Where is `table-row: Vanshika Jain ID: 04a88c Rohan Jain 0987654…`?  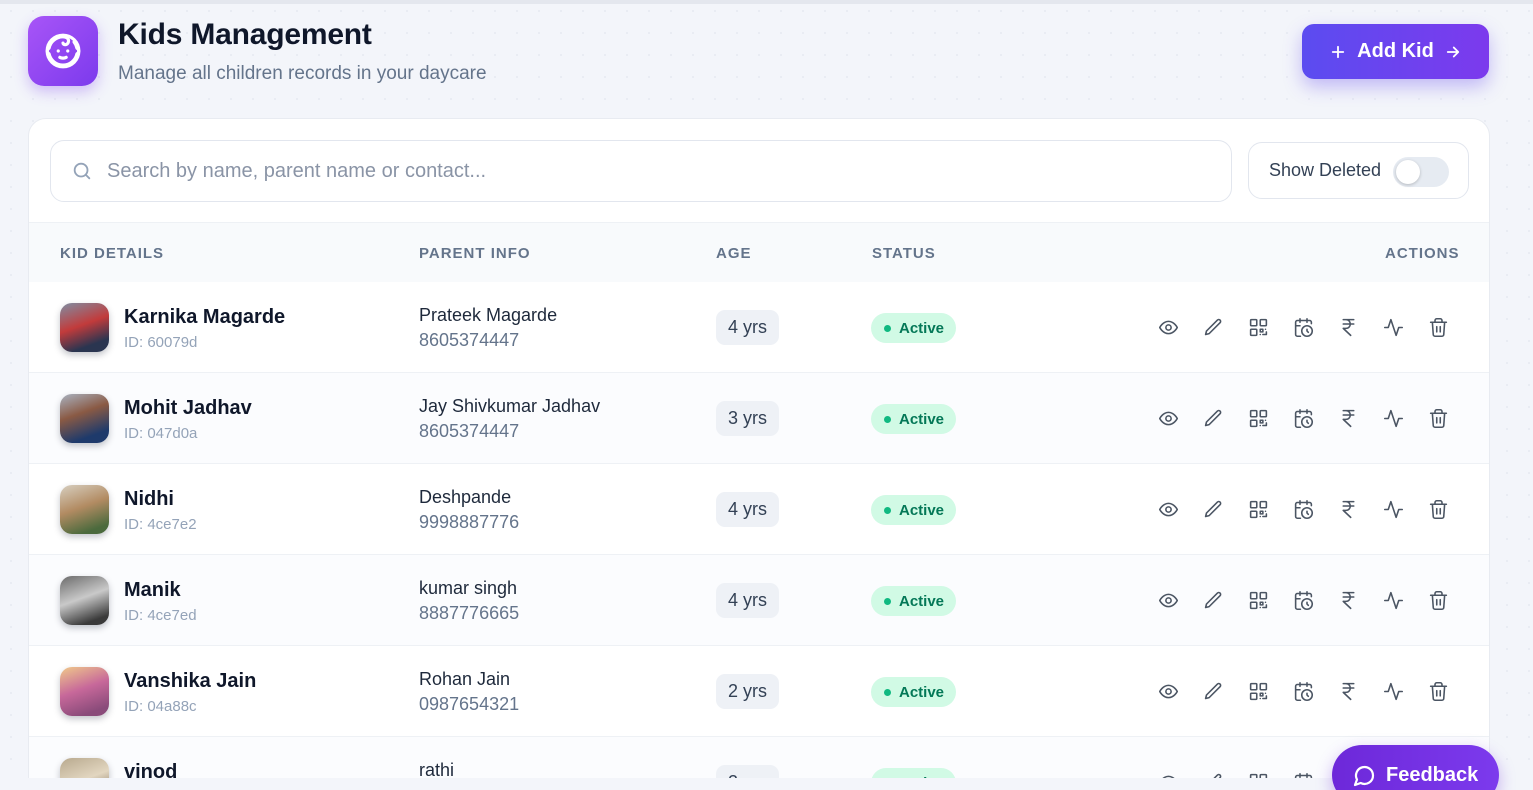 table-row: Vanshika Jain ID: 04a88c Rohan Jain 0987654… is located at coordinates (759, 691).